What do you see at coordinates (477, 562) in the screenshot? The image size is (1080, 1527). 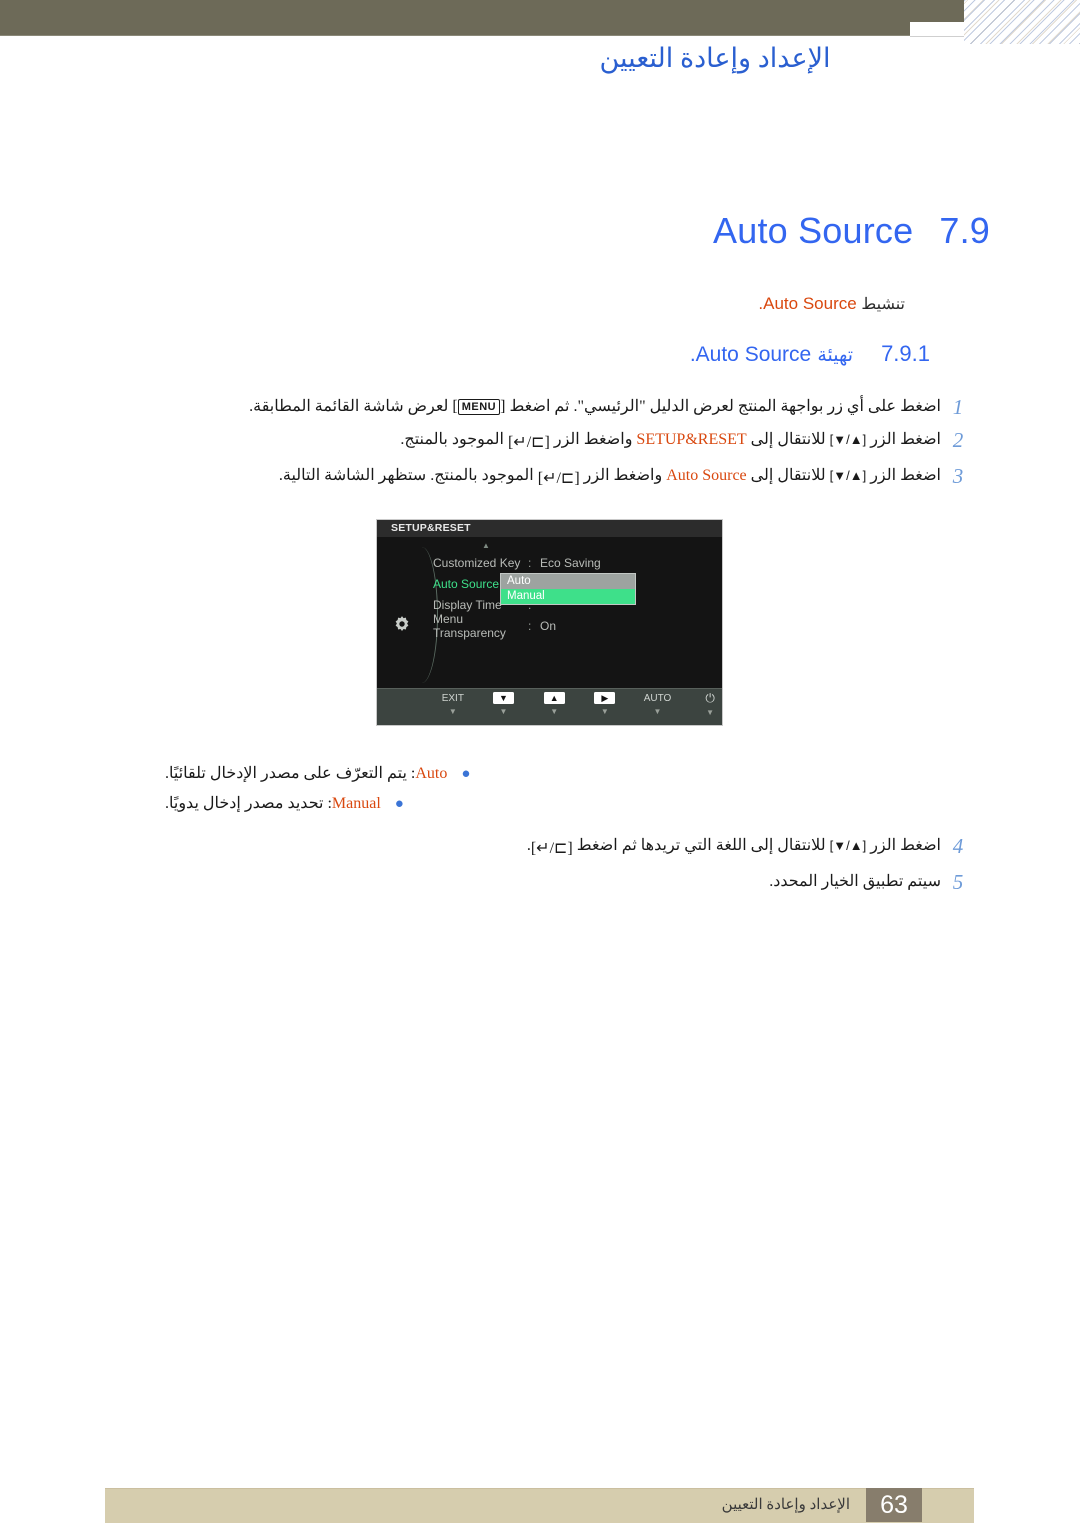 I see `osd-item-label: Customized Key` at bounding box center [477, 562].